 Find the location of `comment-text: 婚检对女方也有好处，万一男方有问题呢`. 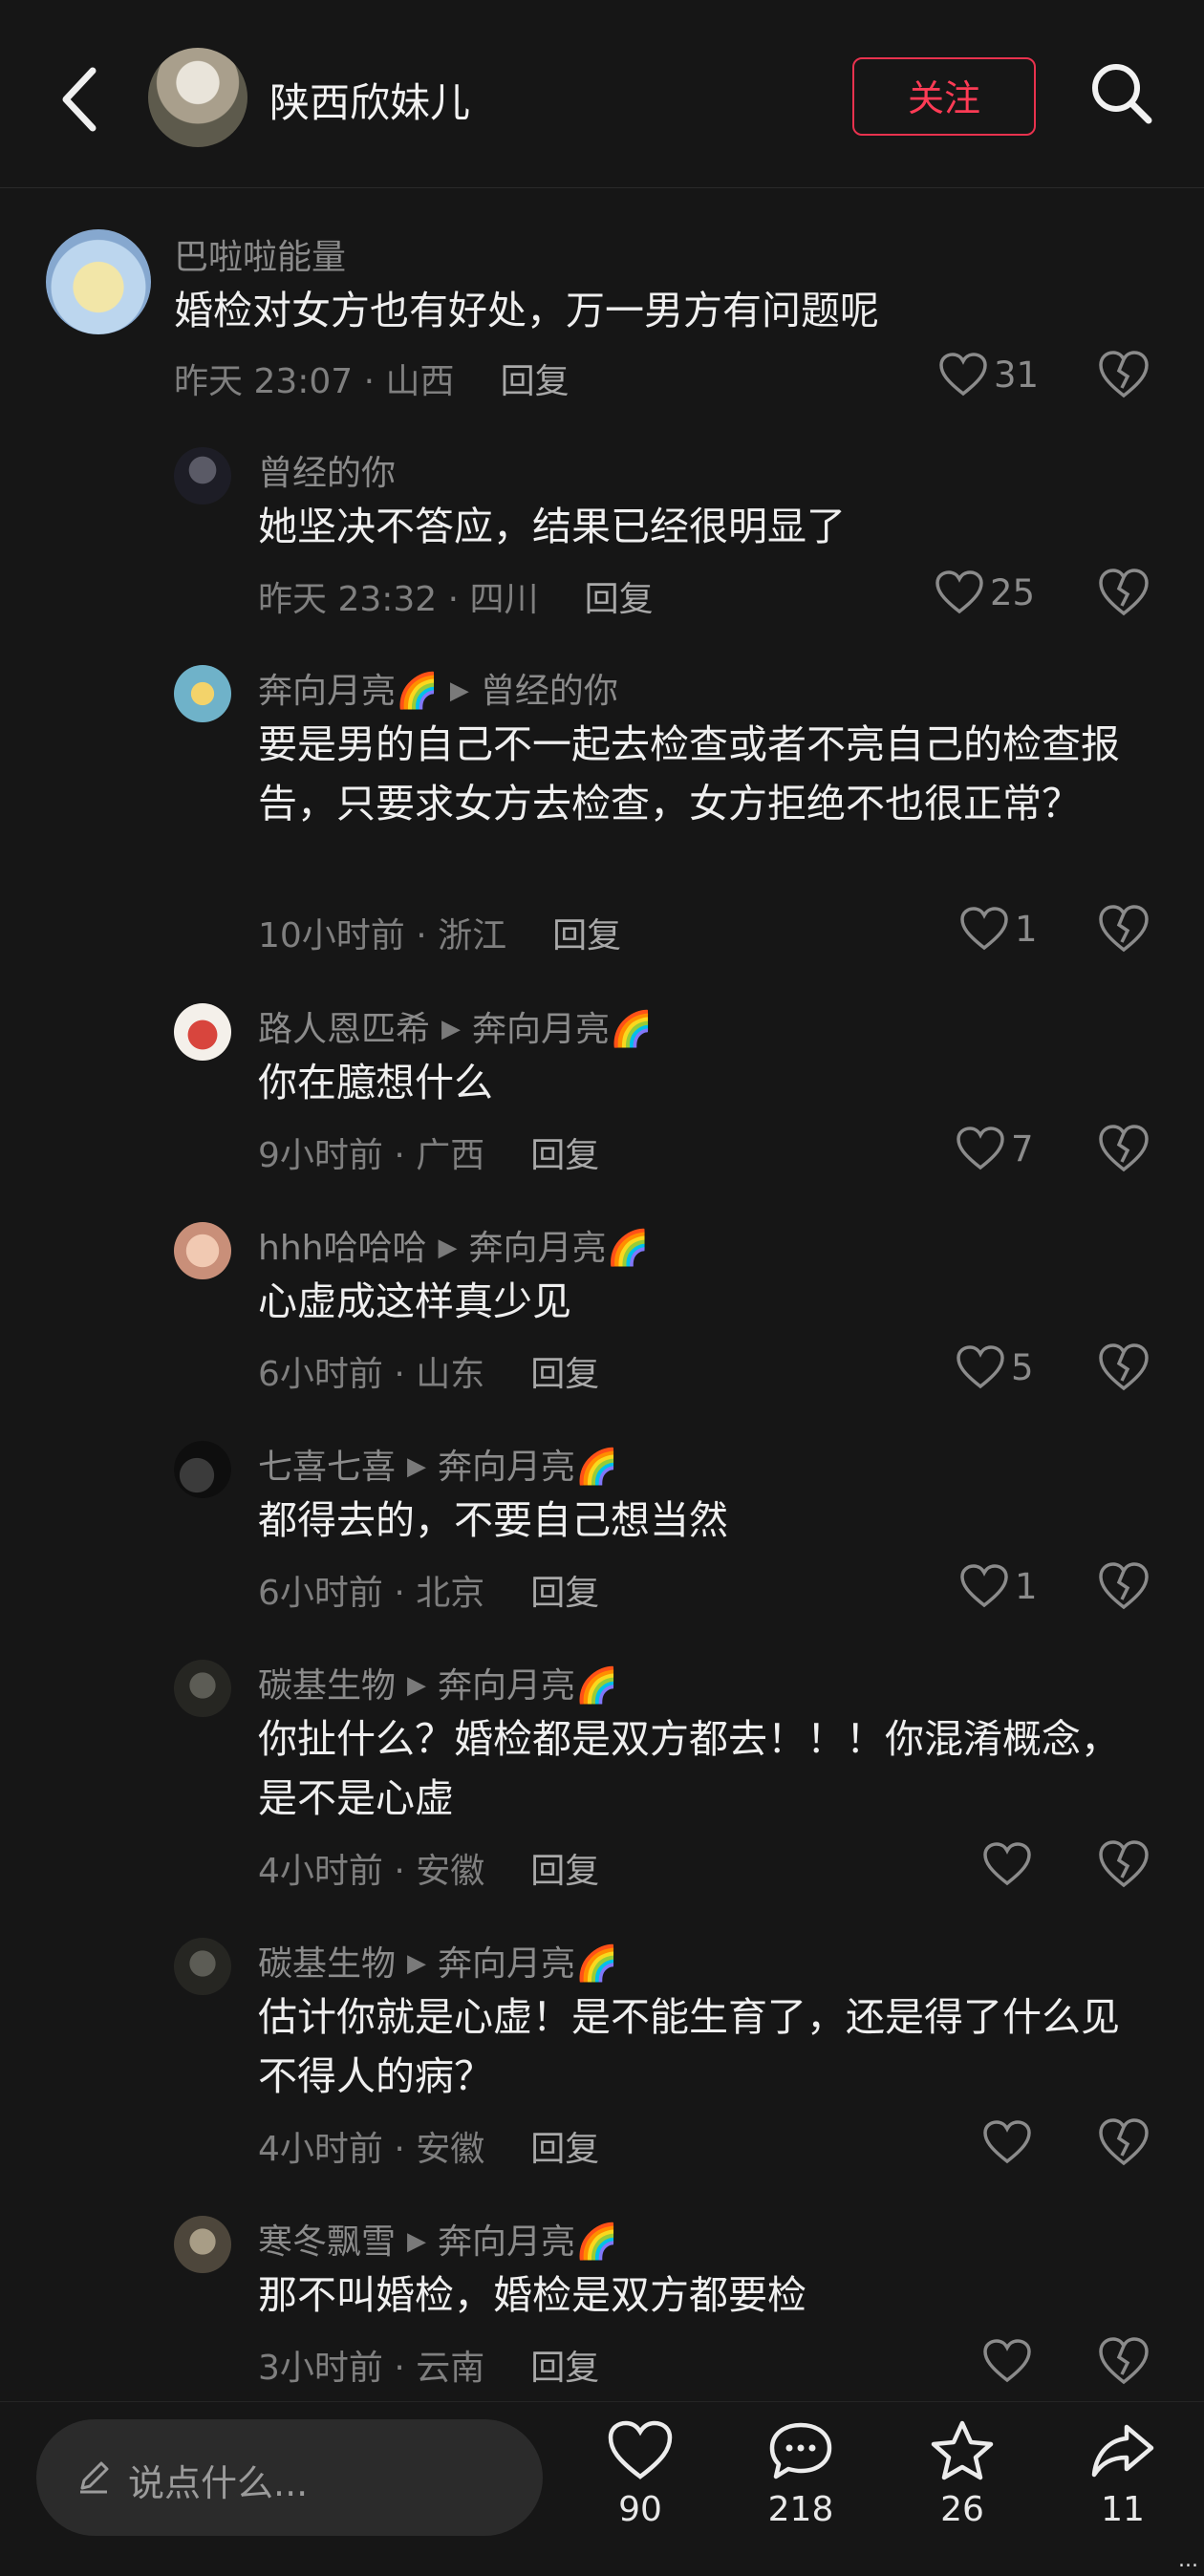

comment-text: 婚检对女方也有好处，万一男方有问题呢 is located at coordinates (526, 310).